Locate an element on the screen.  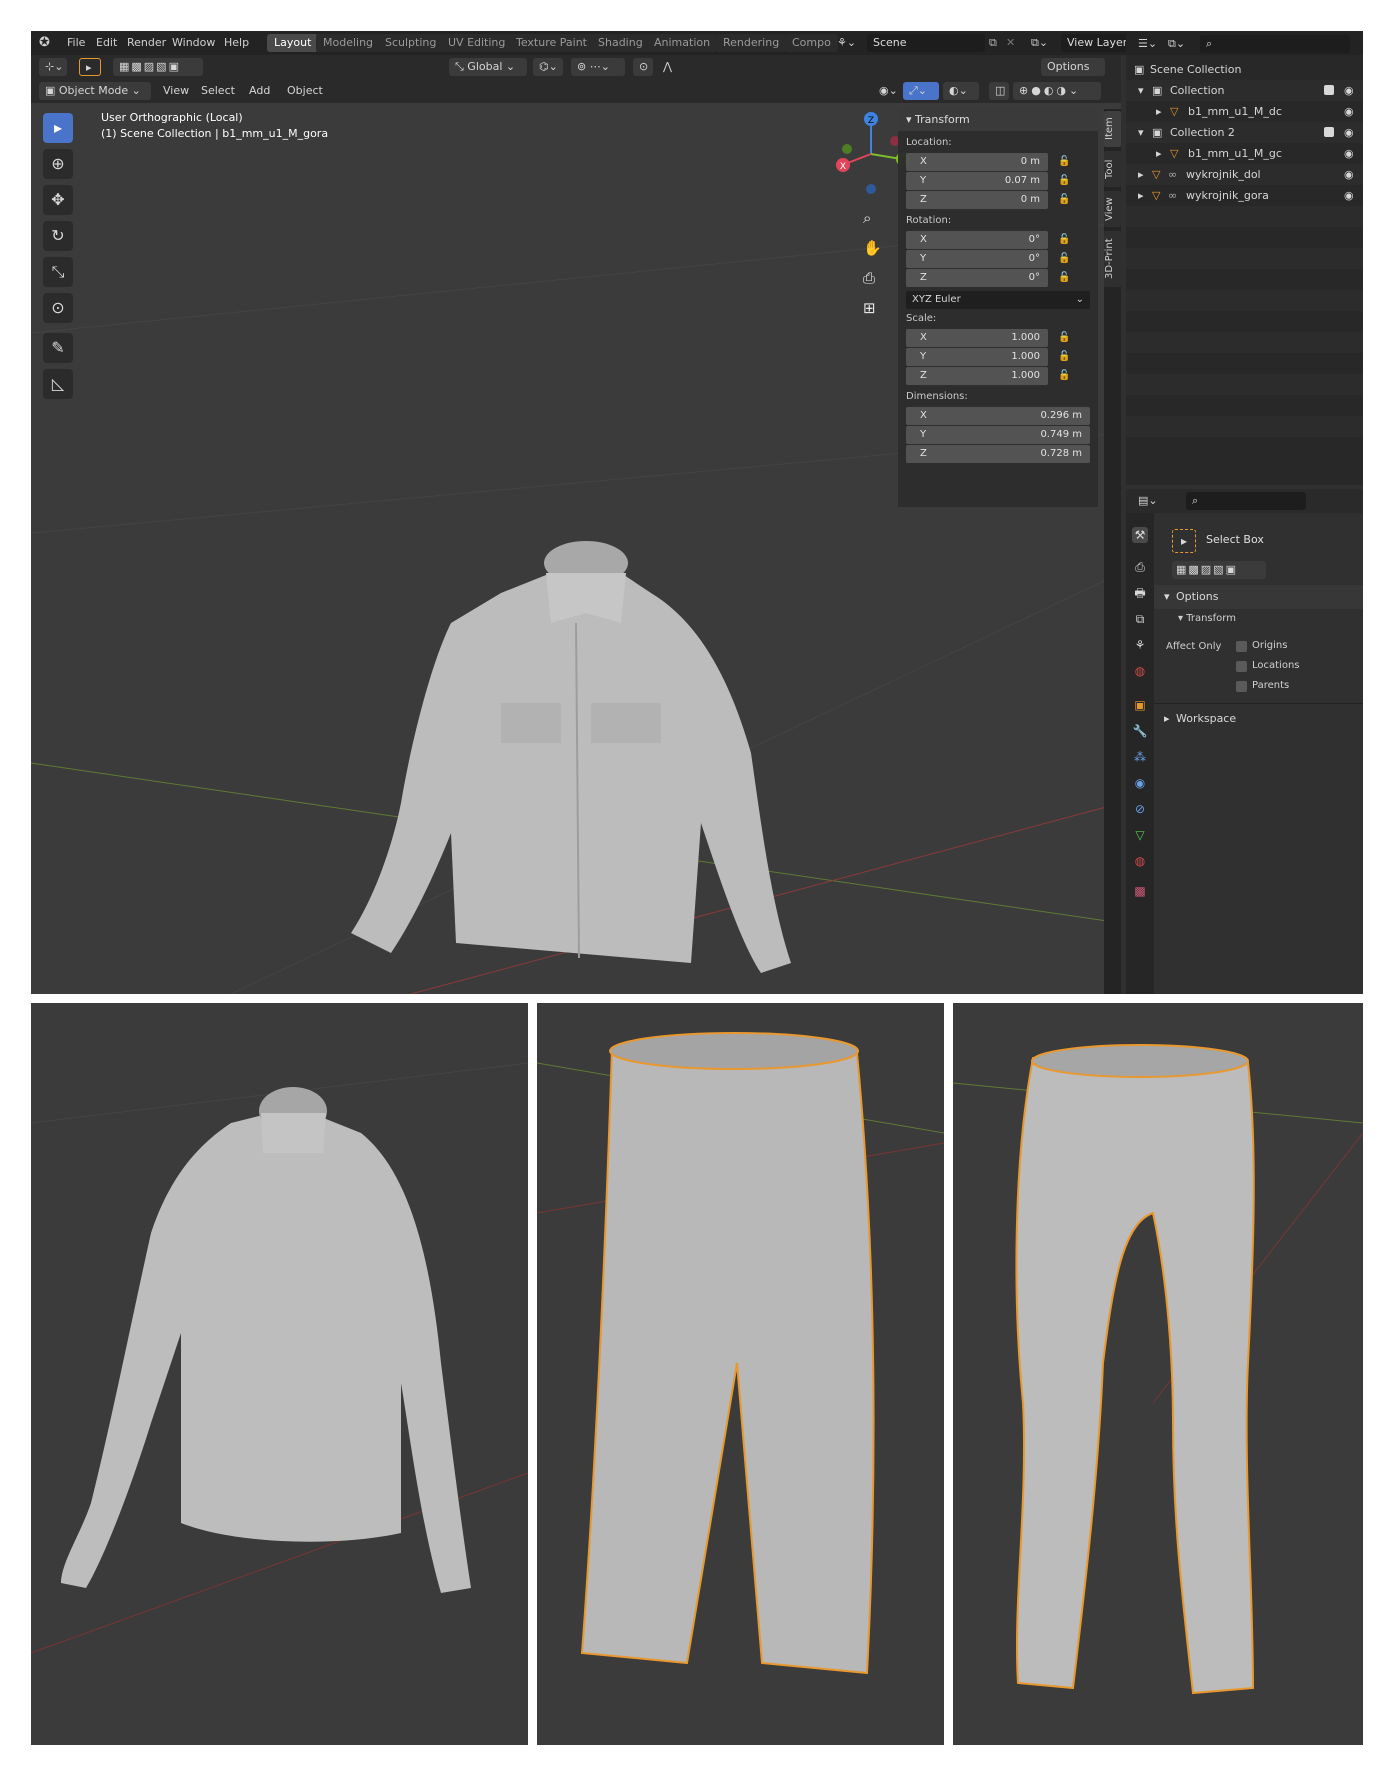
outliner-editor-icon: ☰⌄ is located at coordinates (1146, 44).